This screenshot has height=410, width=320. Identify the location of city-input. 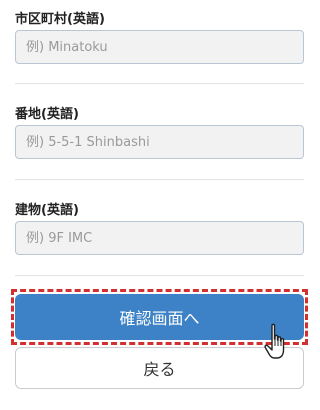
(159, 47).